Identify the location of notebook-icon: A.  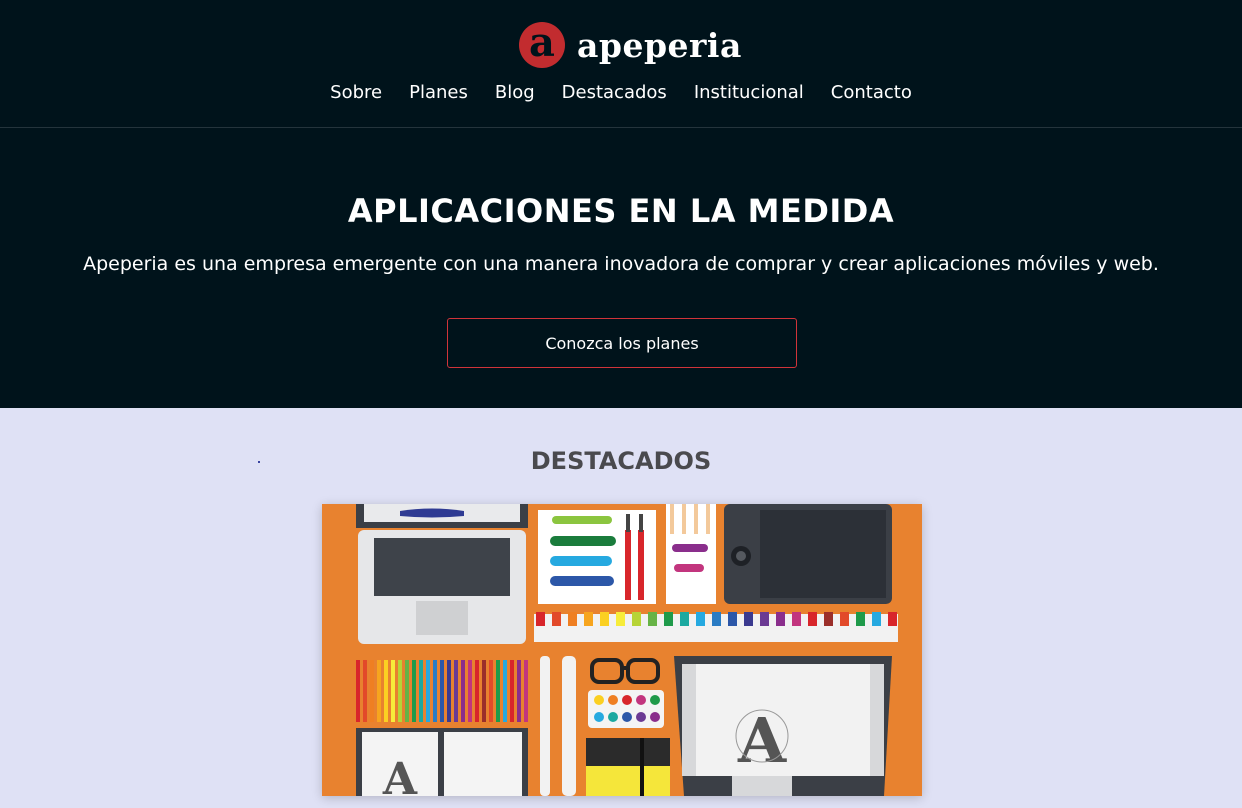
(442, 762).